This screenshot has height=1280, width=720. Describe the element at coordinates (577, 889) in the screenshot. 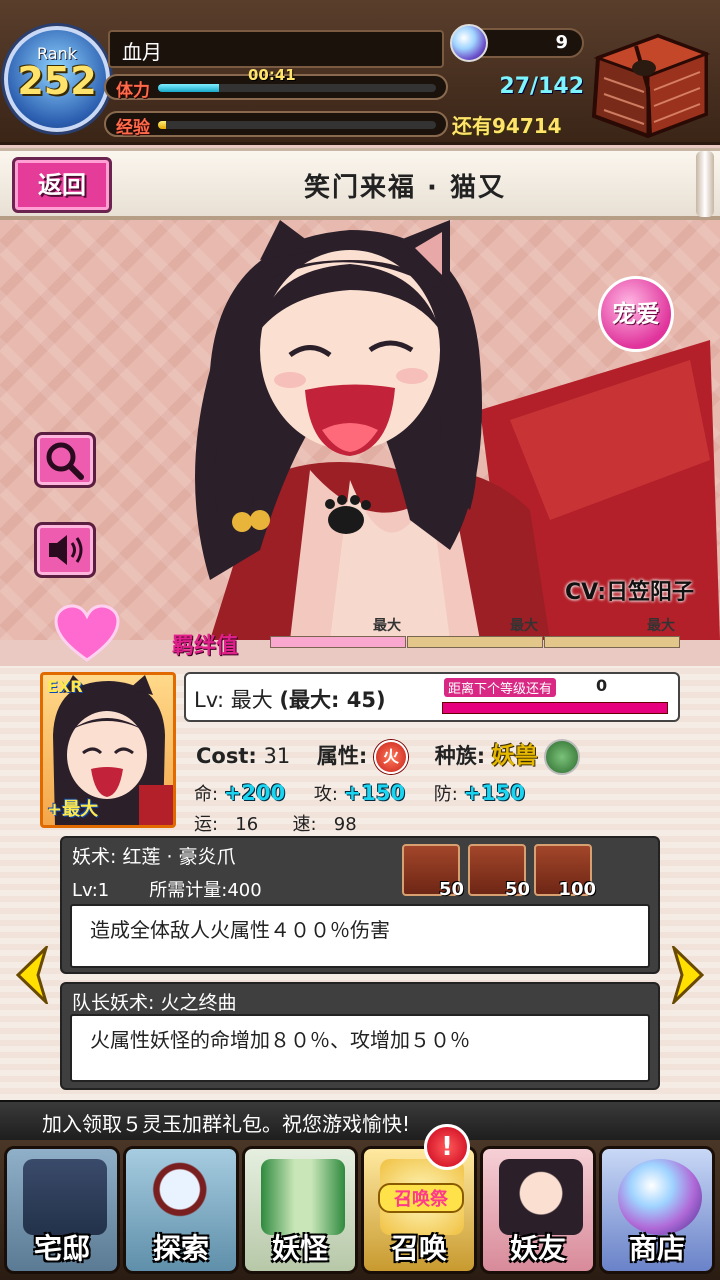

I see `gauge-value: 100` at that location.